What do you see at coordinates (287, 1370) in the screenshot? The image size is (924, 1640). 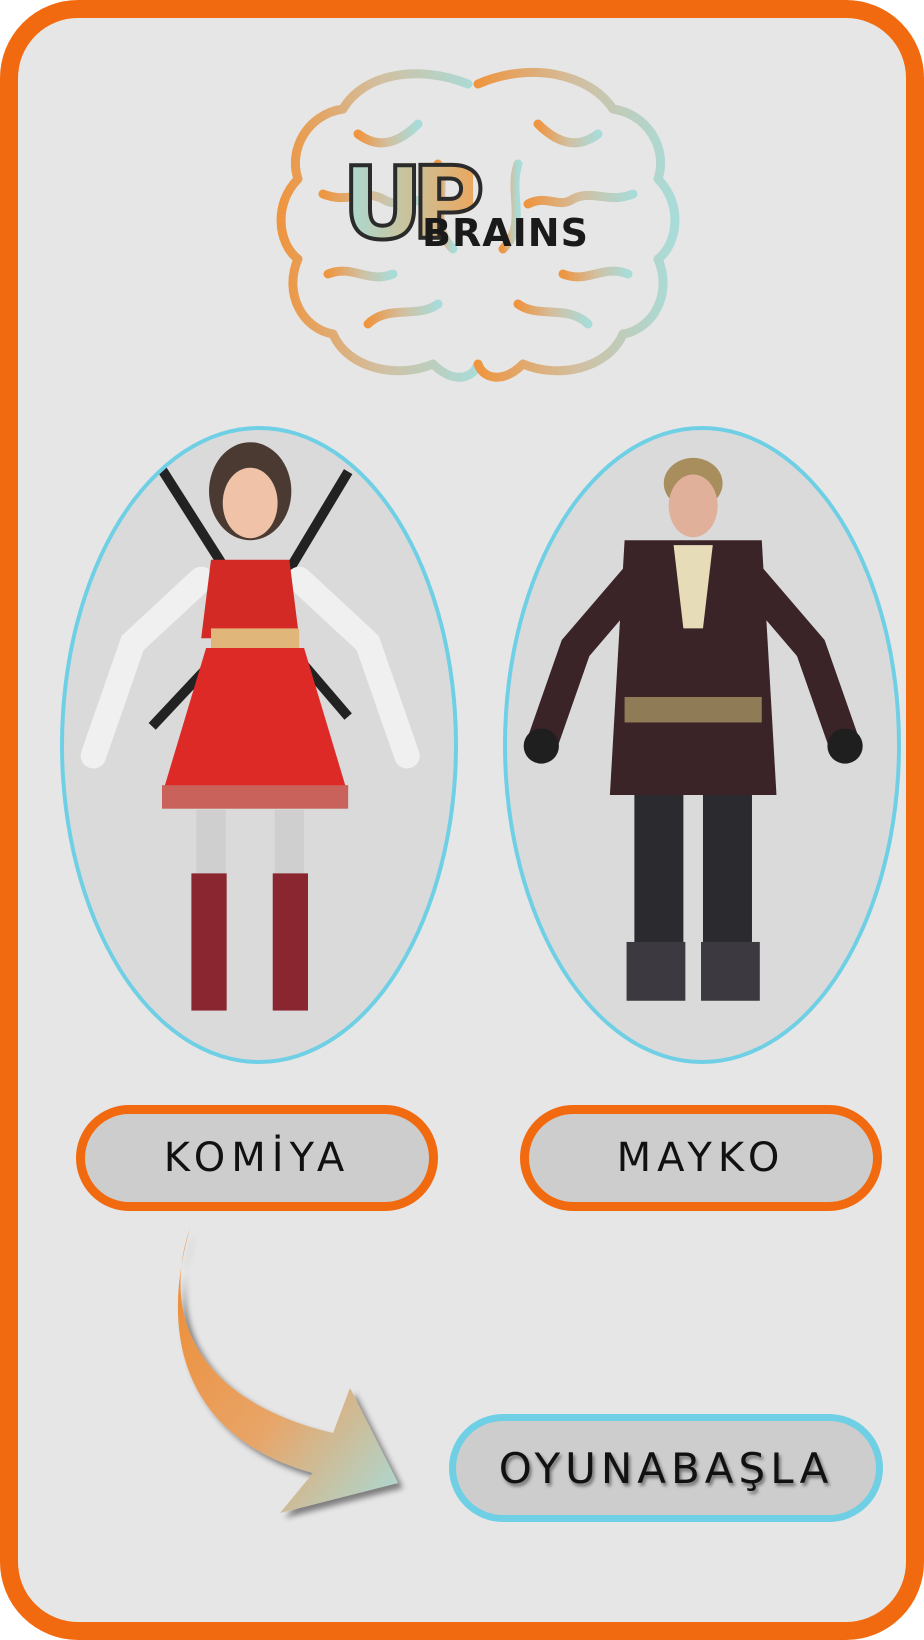 I see `curved-arrow-icon` at bounding box center [287, 1370].